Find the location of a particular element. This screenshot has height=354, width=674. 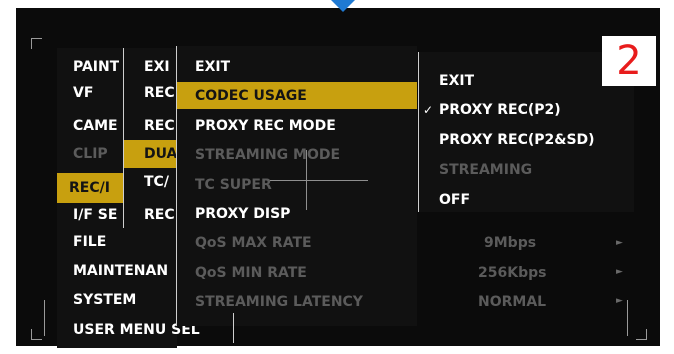

frame-corner-bottom-left is located at coordinates (36, 334).